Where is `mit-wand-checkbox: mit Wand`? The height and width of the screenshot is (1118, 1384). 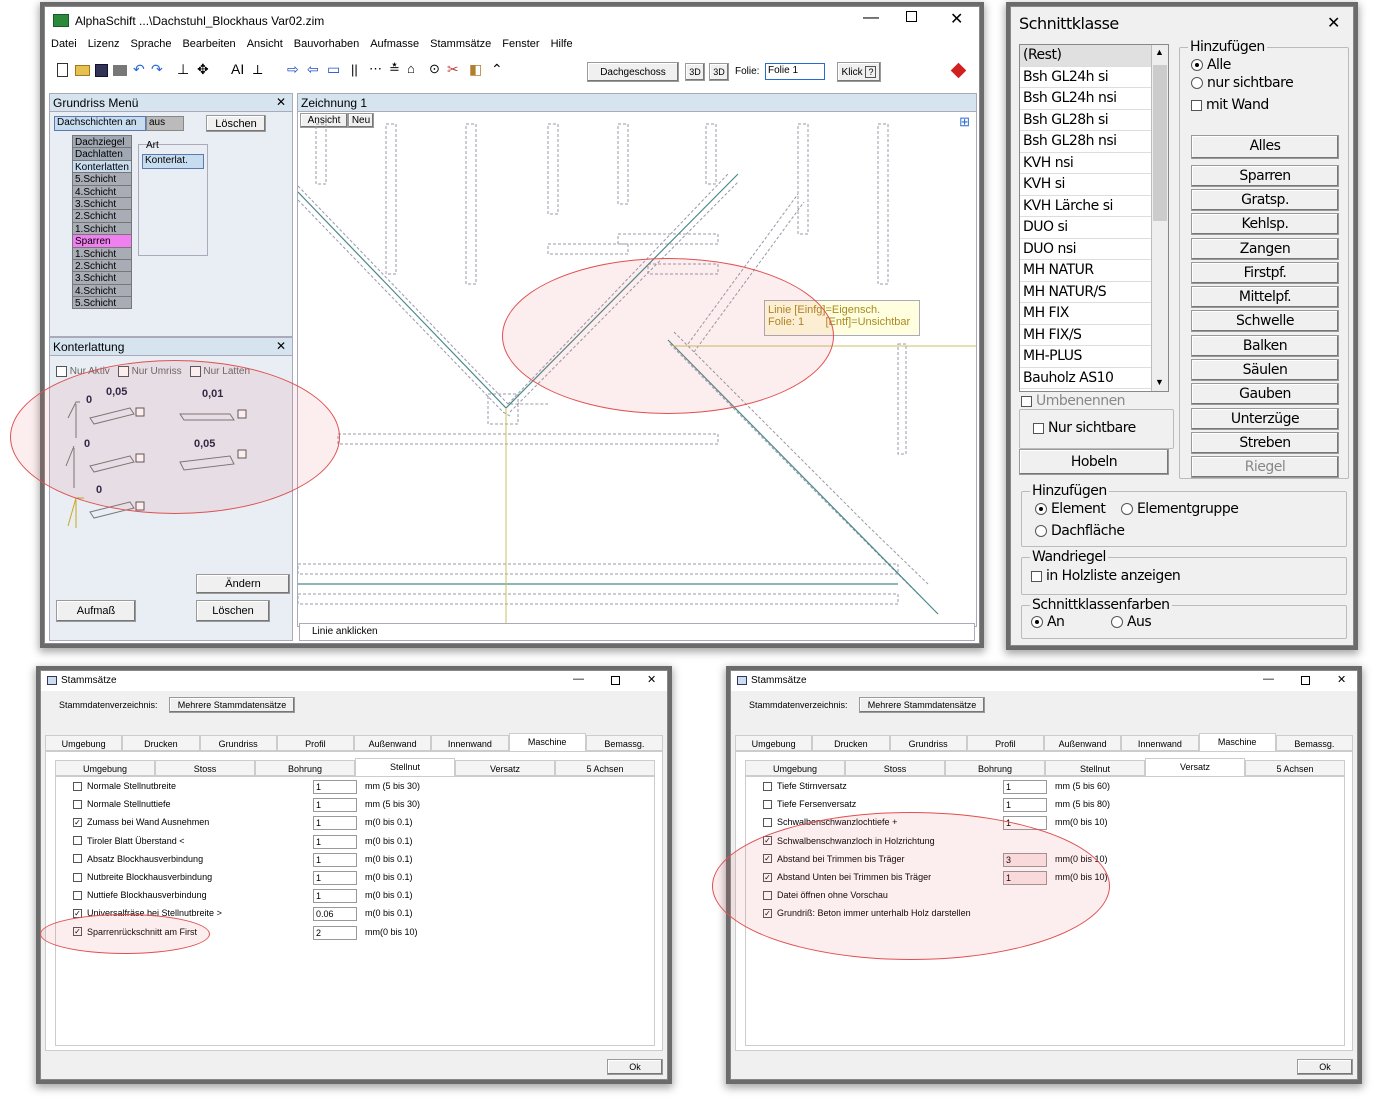 mit-wand-checkbox: mit Wand is located at coordinates (1230, 105).